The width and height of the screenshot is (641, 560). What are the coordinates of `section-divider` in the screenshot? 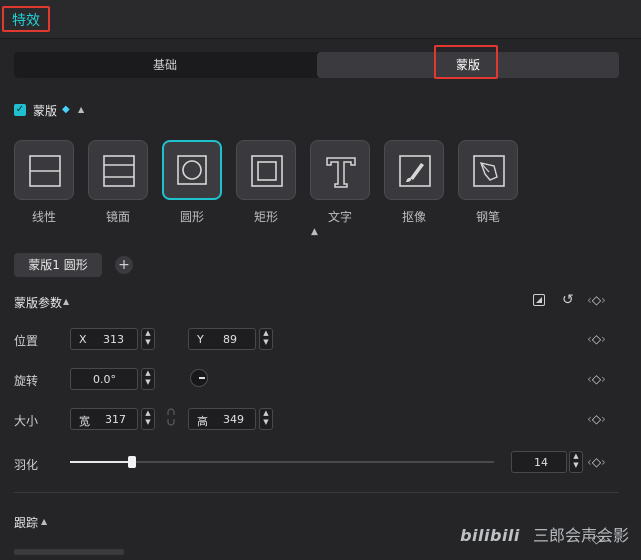 It's located at (316, 492).